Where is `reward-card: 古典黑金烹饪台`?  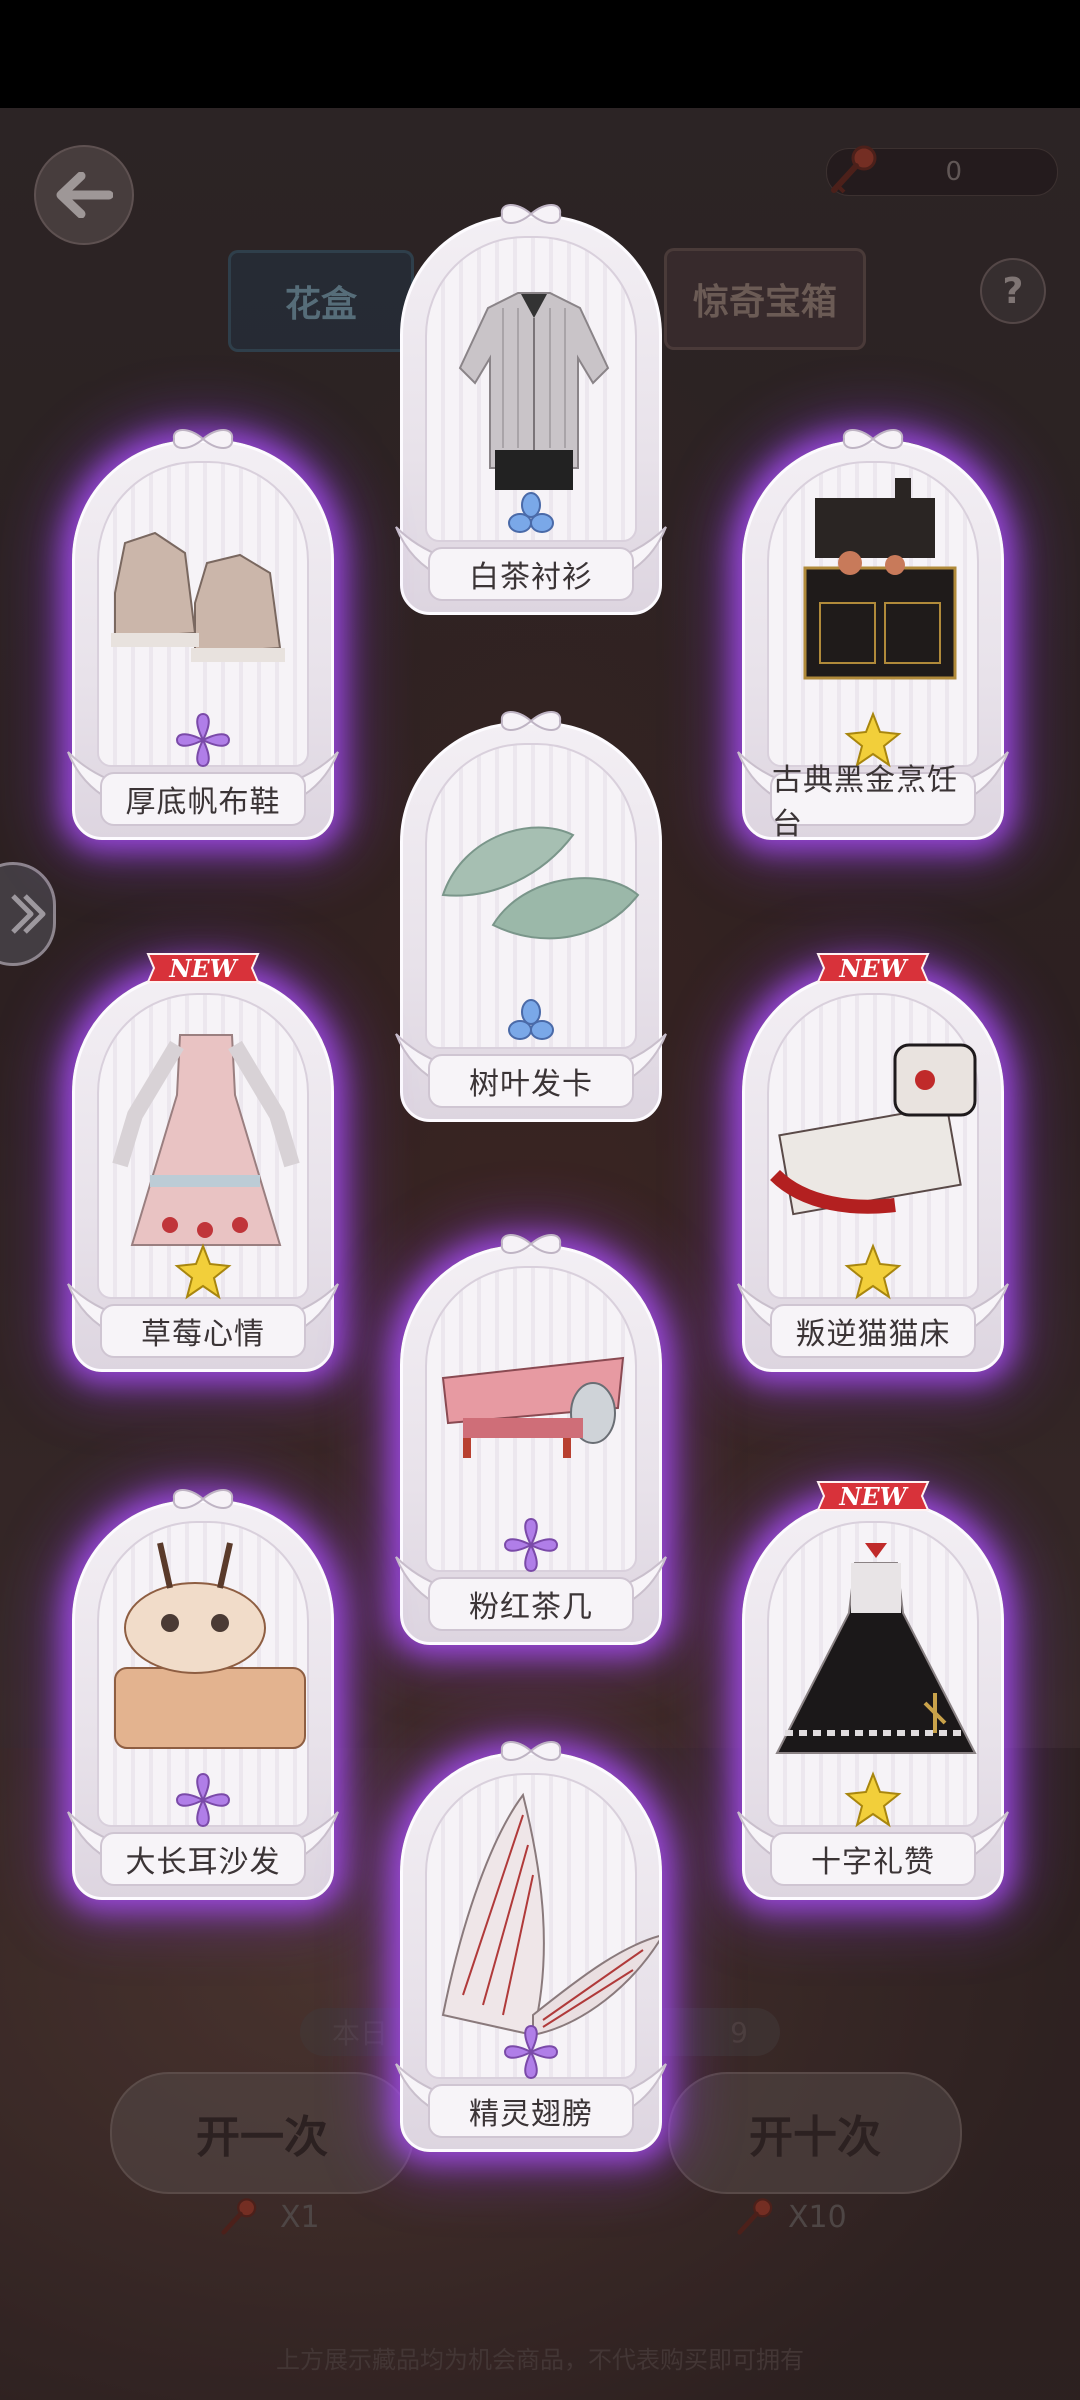
reward-card: 古典黑金烹饪台 is located at coordinates (873, 635).